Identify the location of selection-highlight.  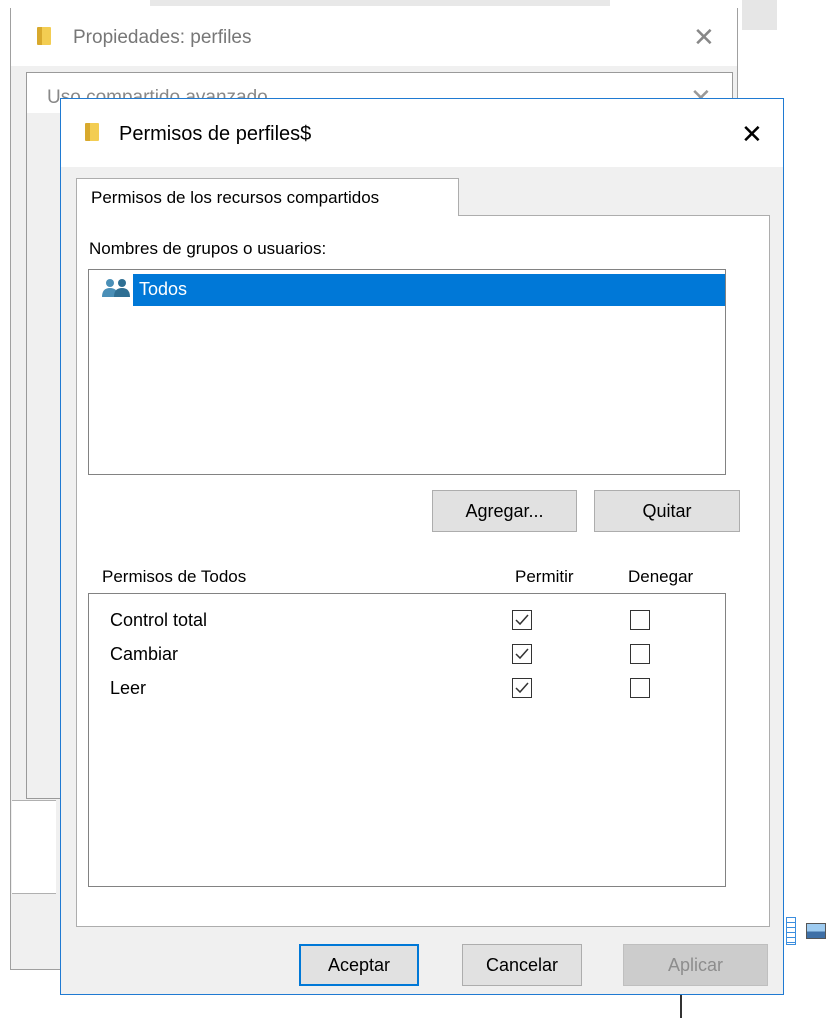
(429, 290).